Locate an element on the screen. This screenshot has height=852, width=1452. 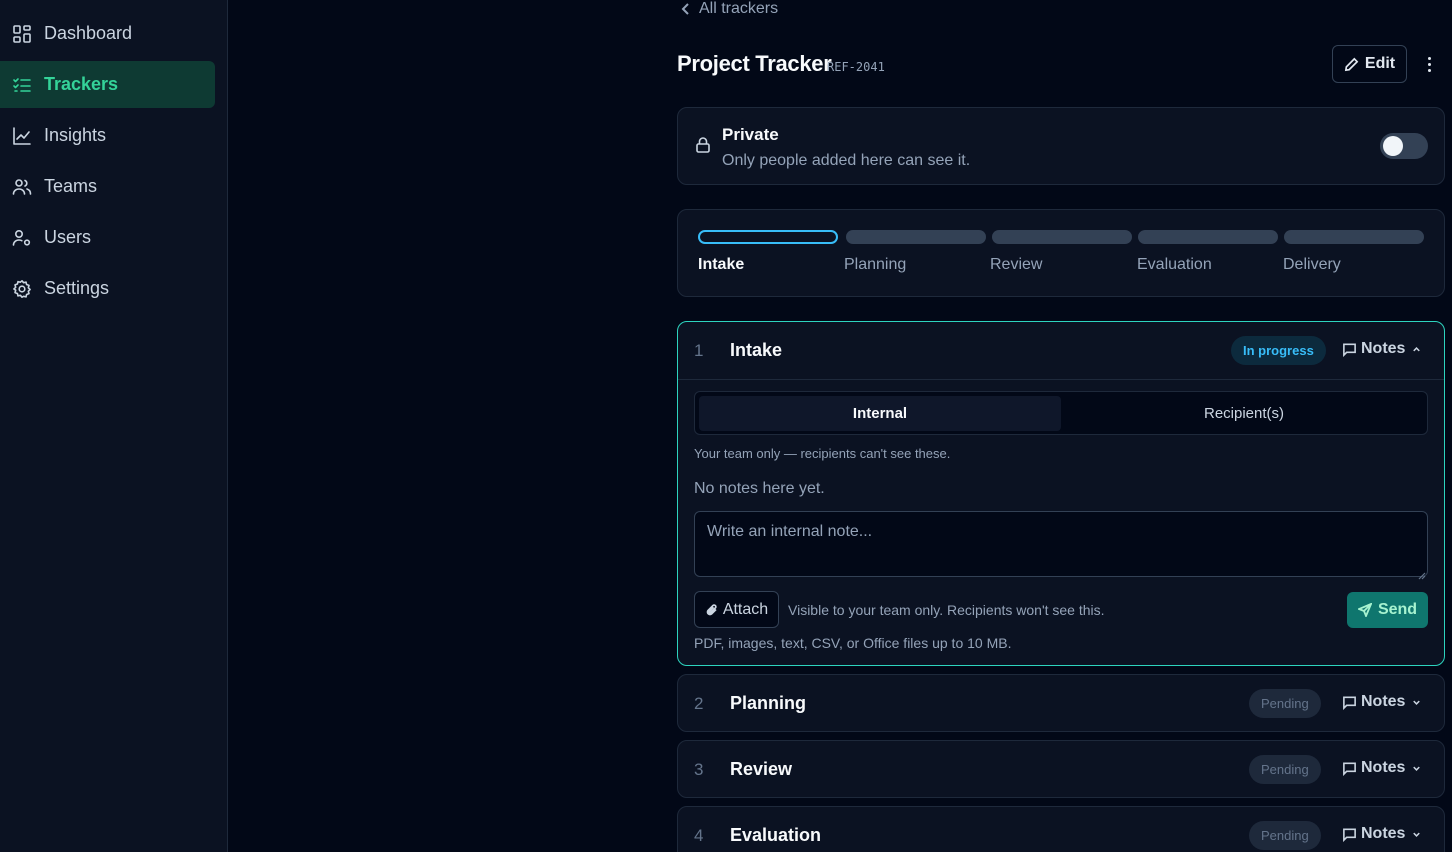
stage-card-review: 3 Review Pending Notes is located at coordinates (1061, 769).